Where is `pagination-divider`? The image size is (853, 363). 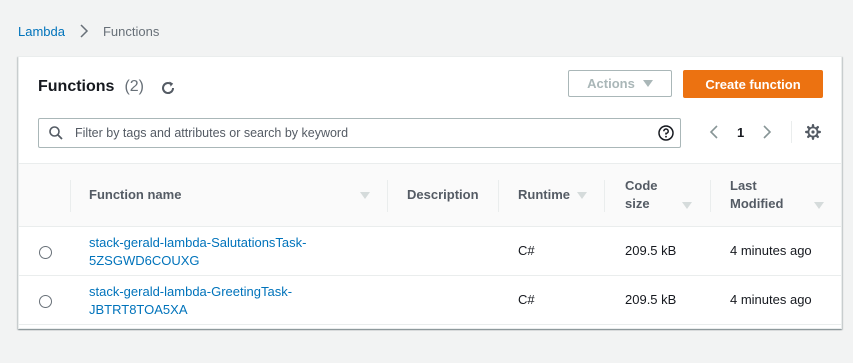 pagination-divider is located at coordinates (791, 132).